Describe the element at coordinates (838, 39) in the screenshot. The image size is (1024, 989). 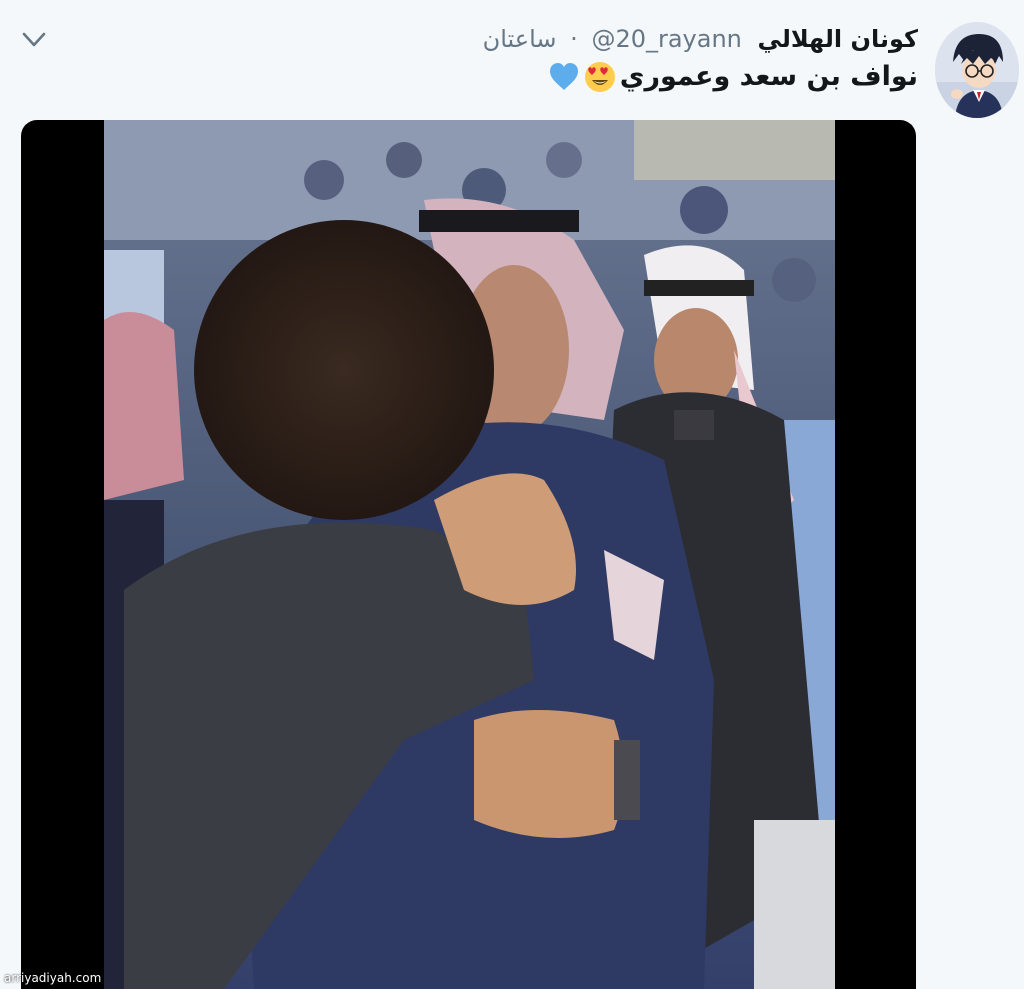
I see `display-name: كونان الهلالي` at that location.